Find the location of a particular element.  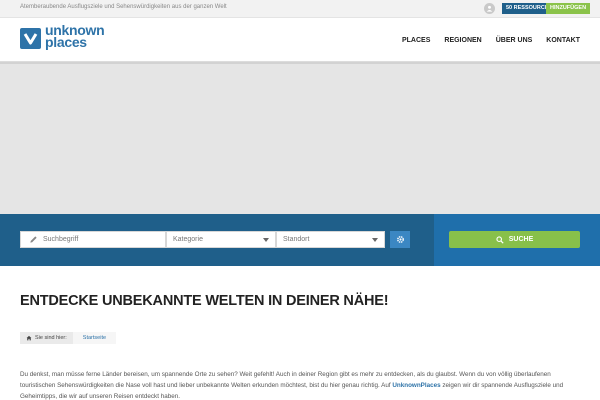

breadcrumb-prefix: Sie sind hier: is located at coordinates (46, 338).